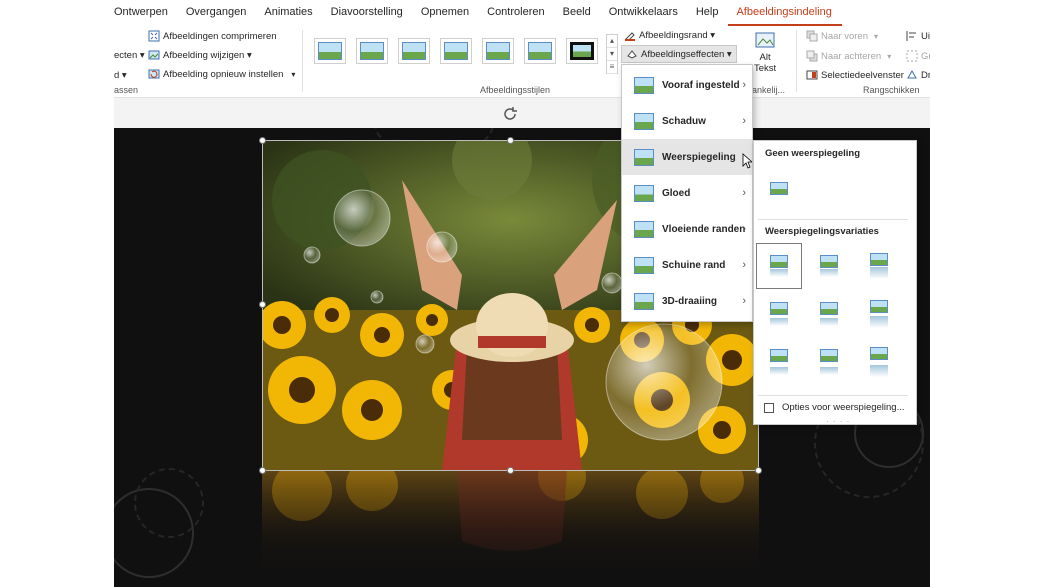  I want to click on tab-afbeeldingsindeling: Afbeeldingsindeling, so click(785, 13).